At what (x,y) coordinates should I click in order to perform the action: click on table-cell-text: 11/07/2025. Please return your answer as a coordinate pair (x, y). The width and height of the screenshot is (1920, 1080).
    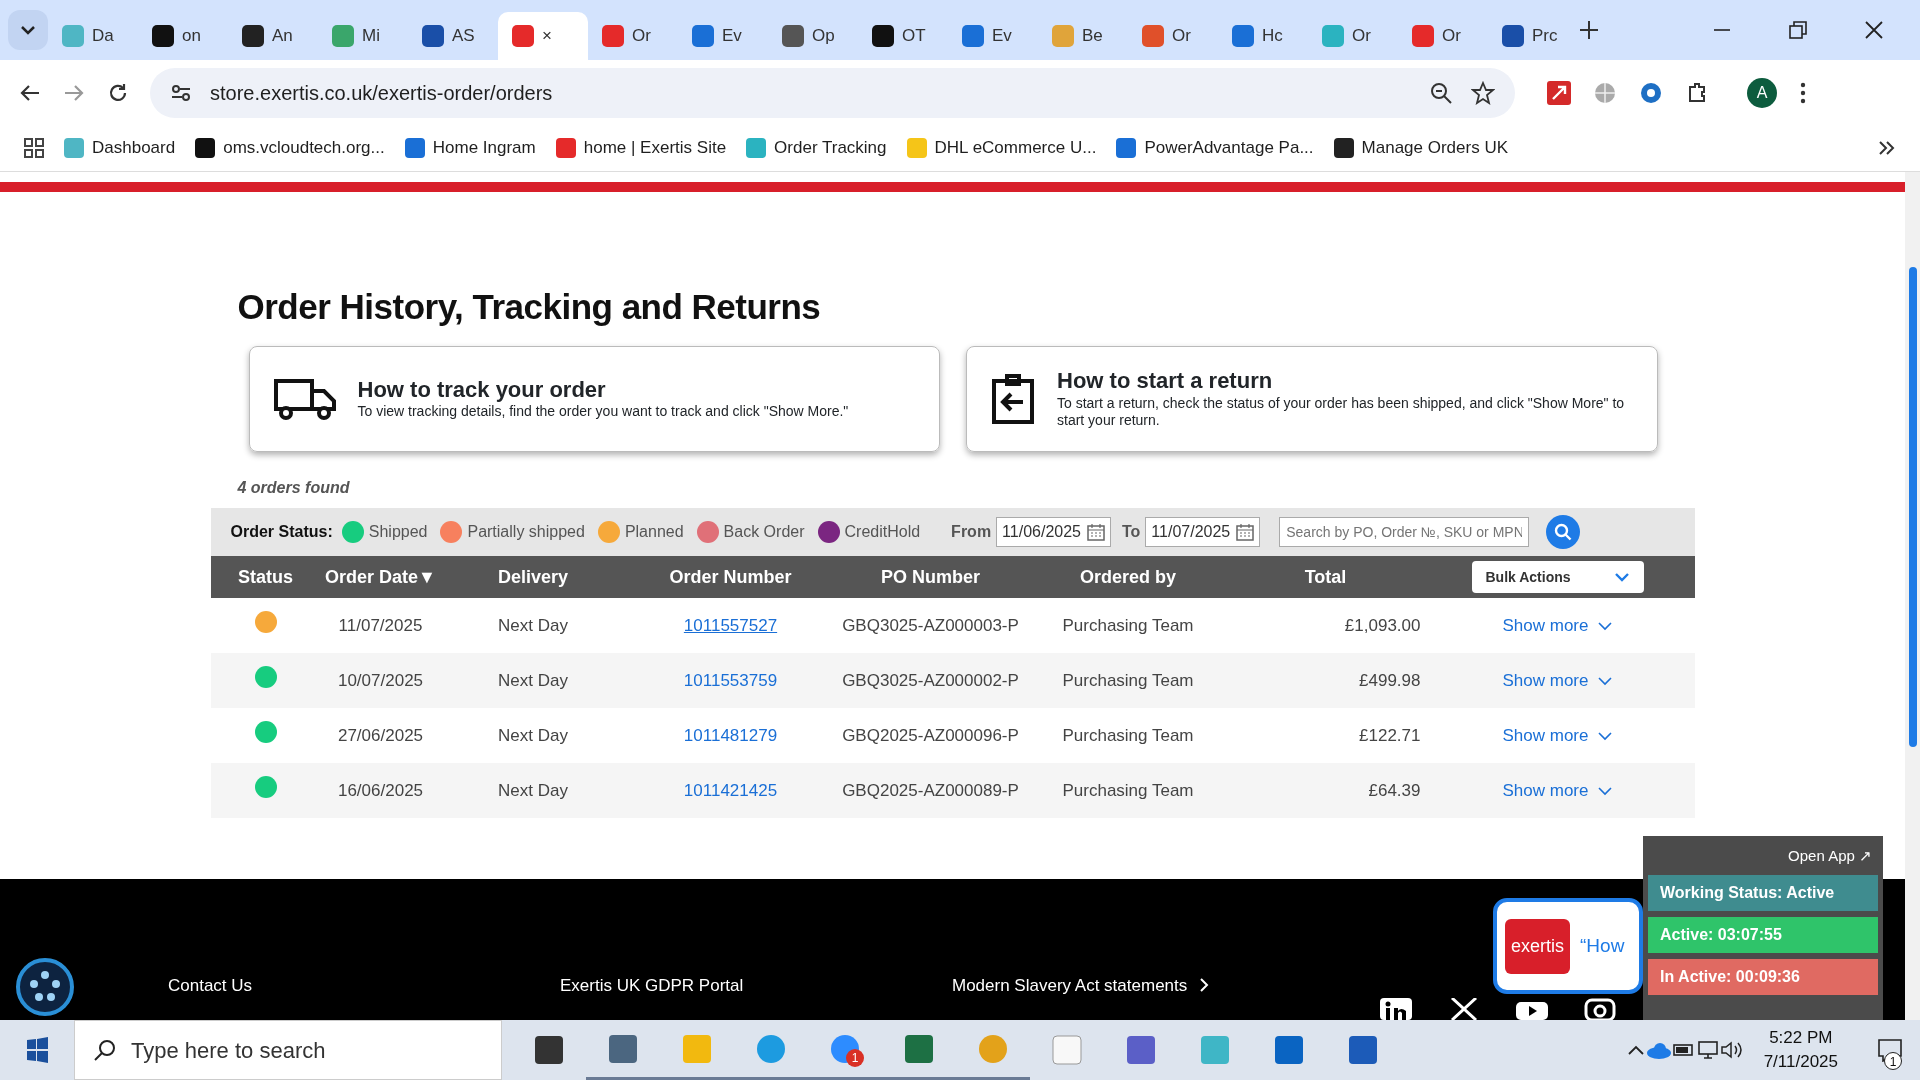
    Looking at the image, I should click on (380, 625).